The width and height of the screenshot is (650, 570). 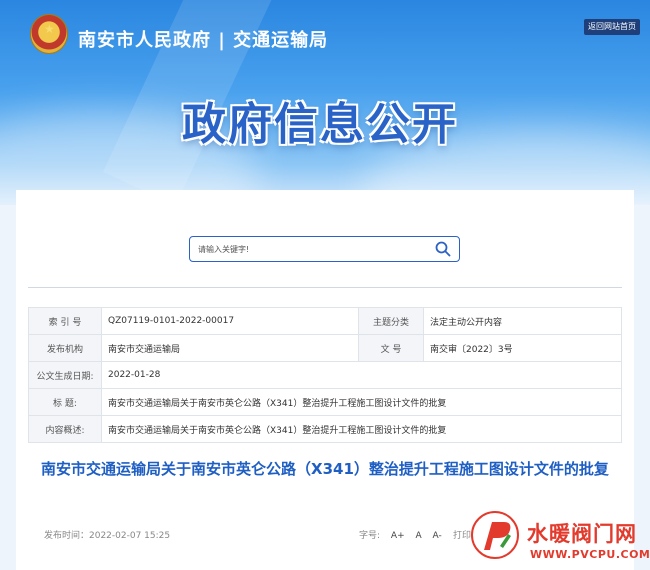 What do you see at coordinates (230, 321) in the screenshot?
I see `index-value: QZ07119-0101-2022-00017` at bounding box center [230, 321].